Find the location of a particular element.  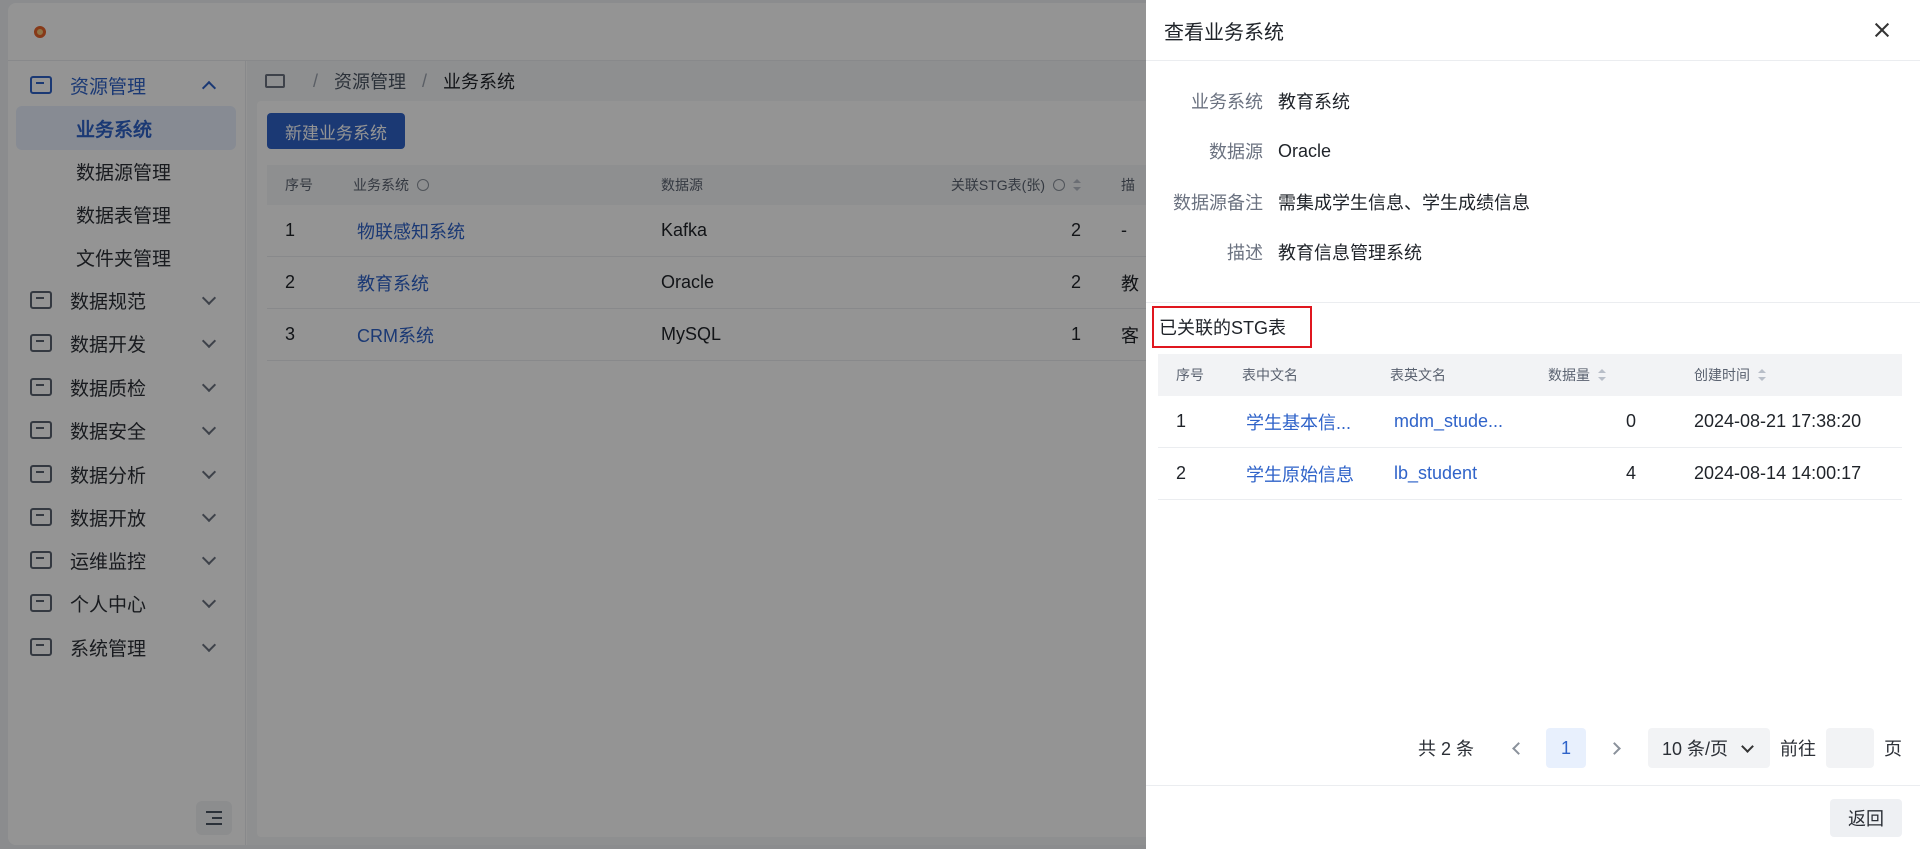

column-header: 序号 is located at coordinates (1190, 375).